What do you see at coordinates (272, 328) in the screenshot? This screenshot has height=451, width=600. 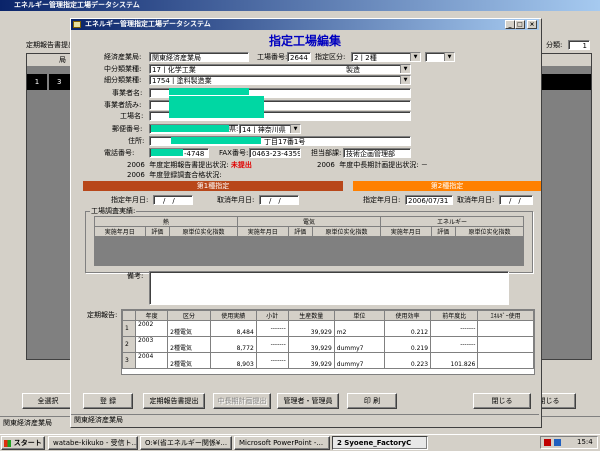 I see `cell-subtotal: -------` at bounding box center [272, 328].